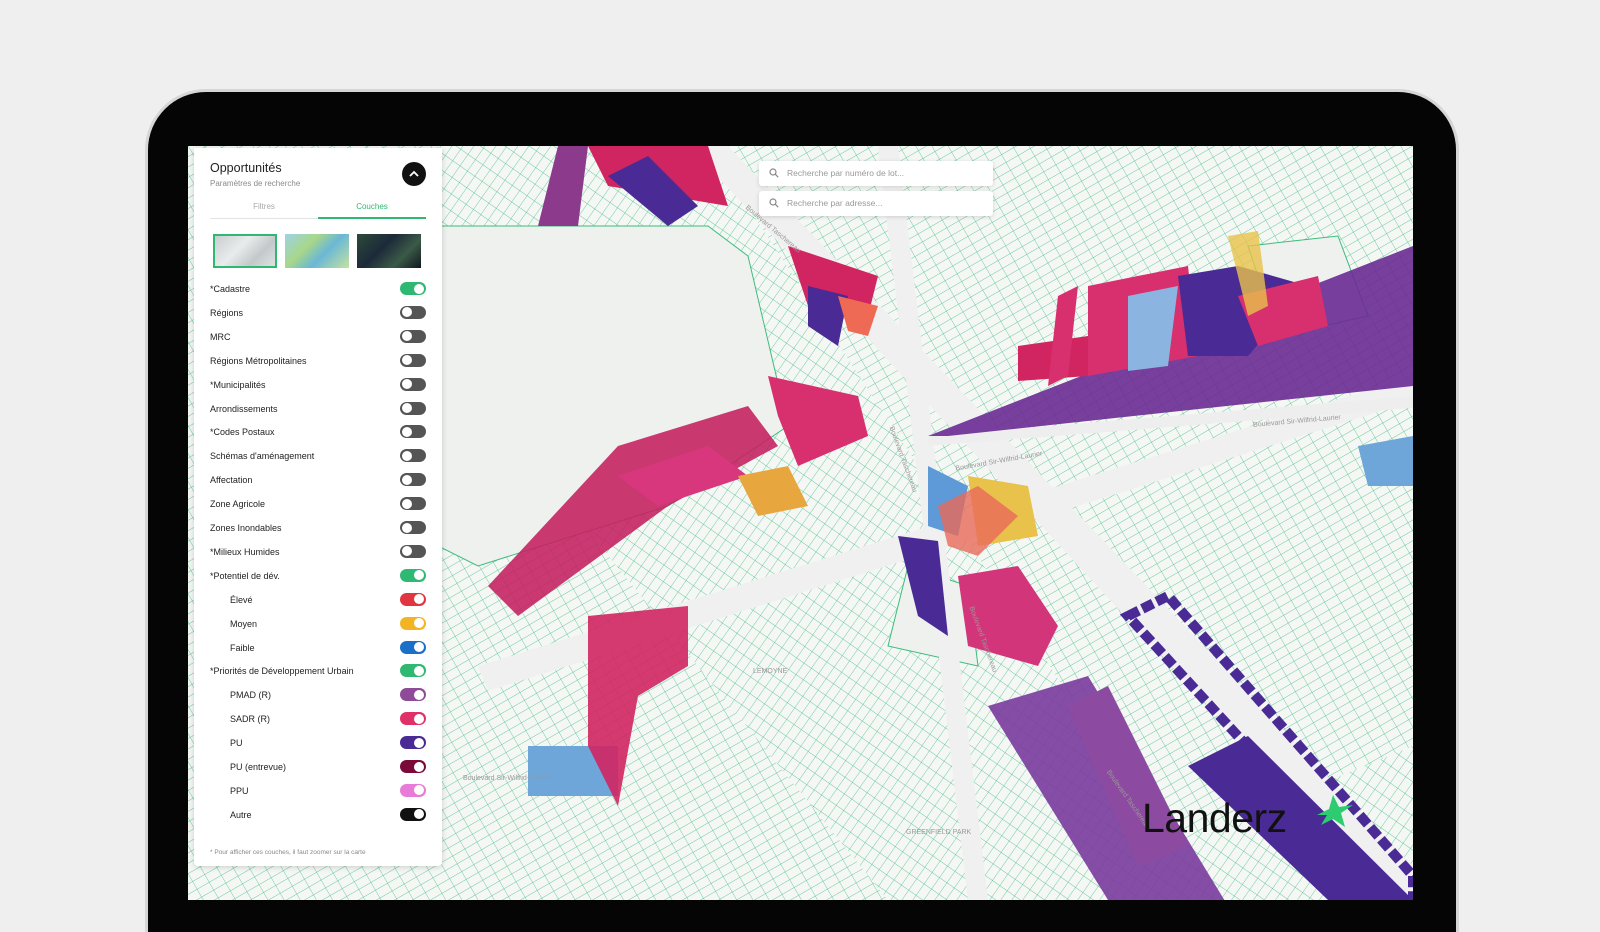  What do you see at coordinates (318, 553) in the screenshot?
I see `layer-row: *Milieux Humides` at bounding box center [318, 553].